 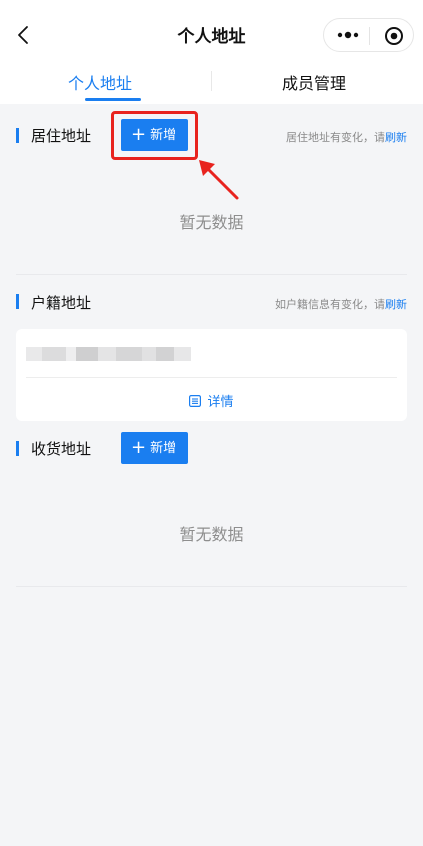 I want to click on list-document-icon, so click(x=195, y=401).